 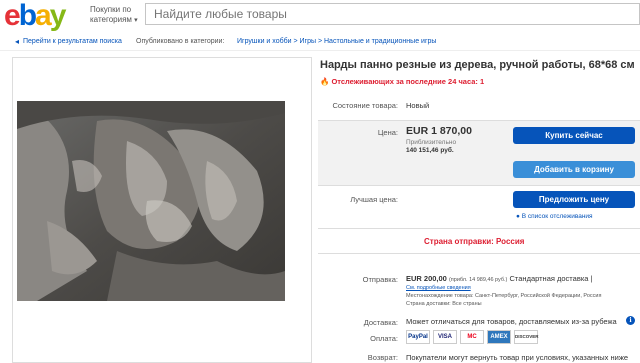 What do you see at coordinates (380, 279) in the screenshot?
I see `shipping-label: Отправка:` at bounding box center [380, 279].